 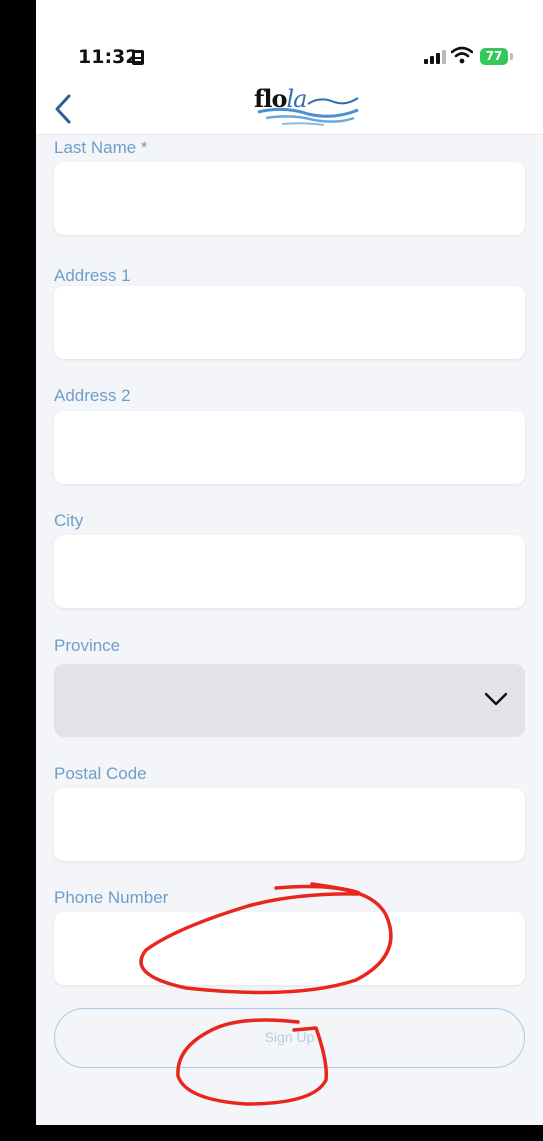 What do you see at coordinates (101, 147) in the screenshot?
I see `last-name-label: Last Name *` at bounding box center [101, 147].